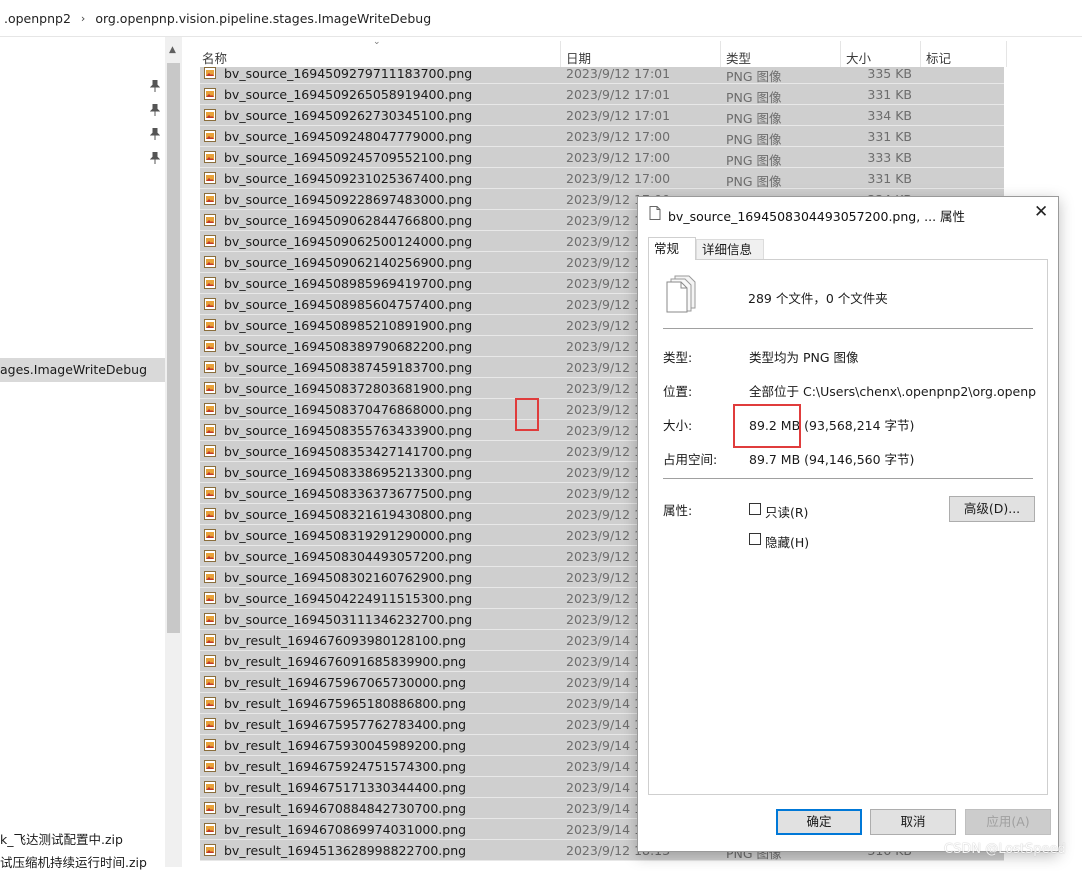 The width and height of the screenshot is (1082, 871). Describe the element at coordinates (82, 370) in the screenshot. I see `nav-item-selected-folder: ages.ImageWriteDebug` at that location.